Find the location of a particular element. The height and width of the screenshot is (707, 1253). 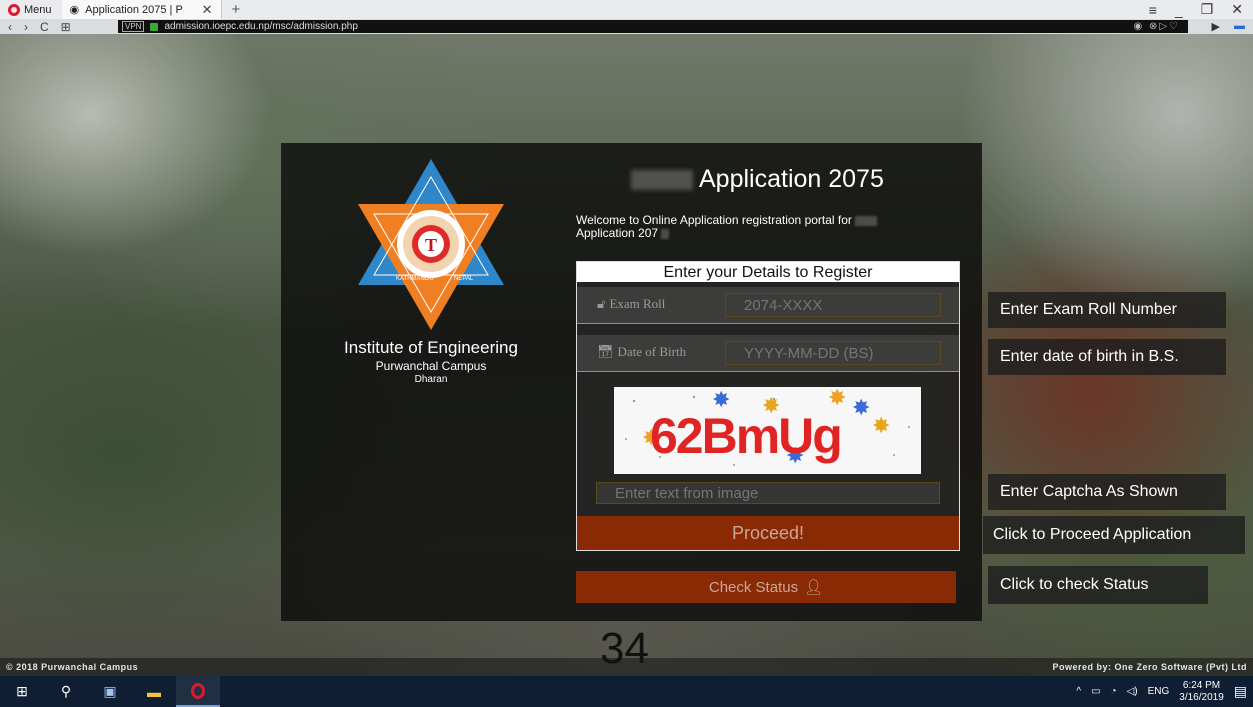

dob-input is located at coordinates (833, 353).